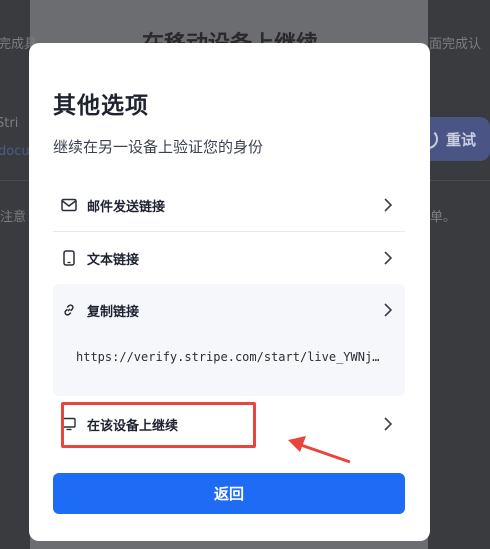 This screenshot has height=549, width=490. What do you see at coordinates (113, 260) in the screenshot?
I see `option-label: 文本链接` at bounding box center [113, 260].